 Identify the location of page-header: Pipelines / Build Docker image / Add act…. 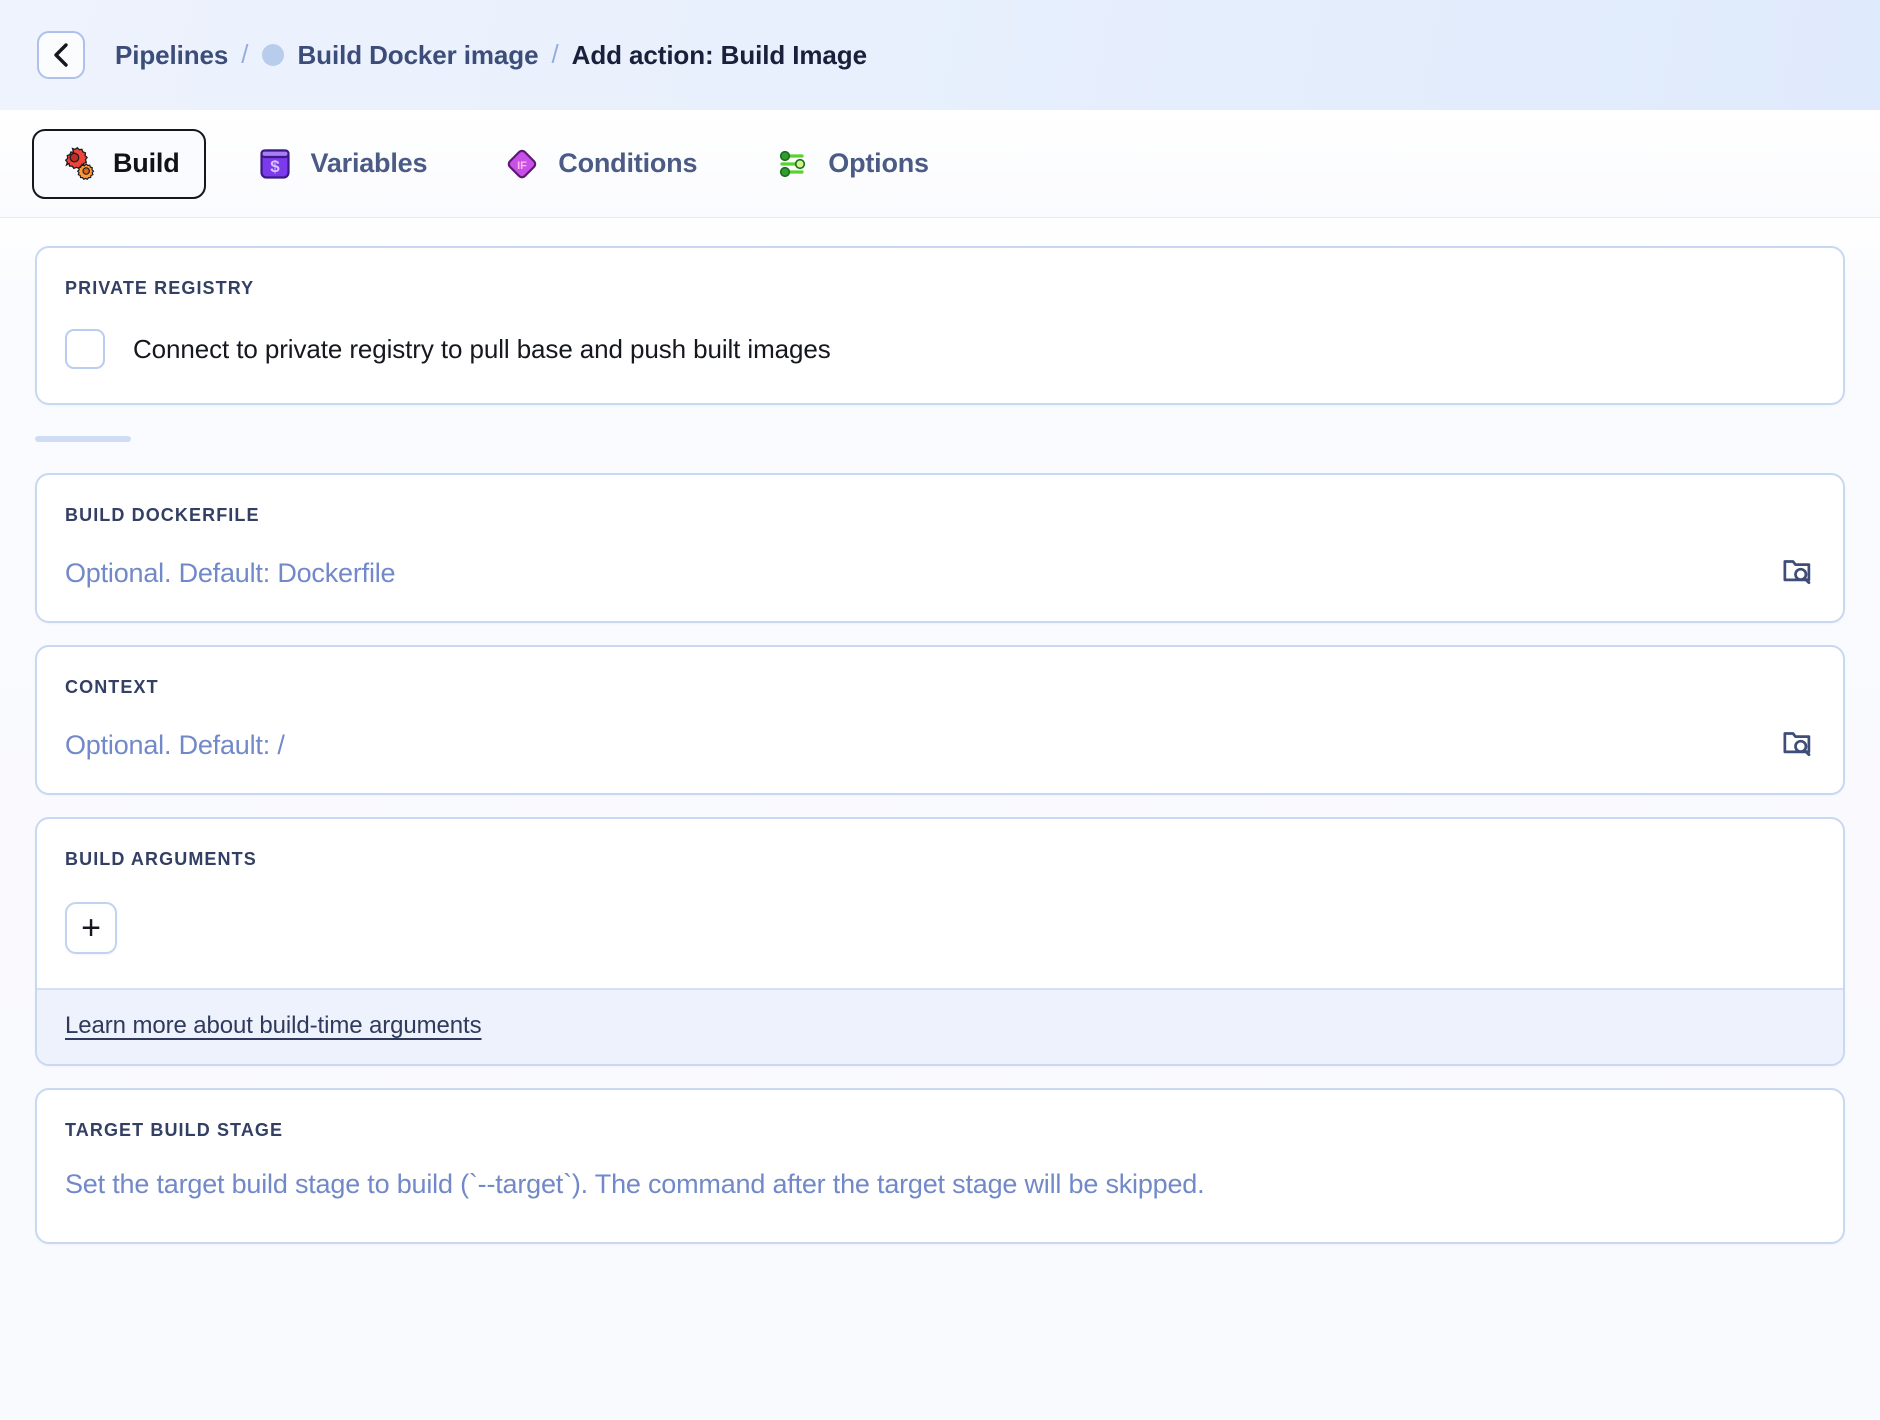
(940, 55).